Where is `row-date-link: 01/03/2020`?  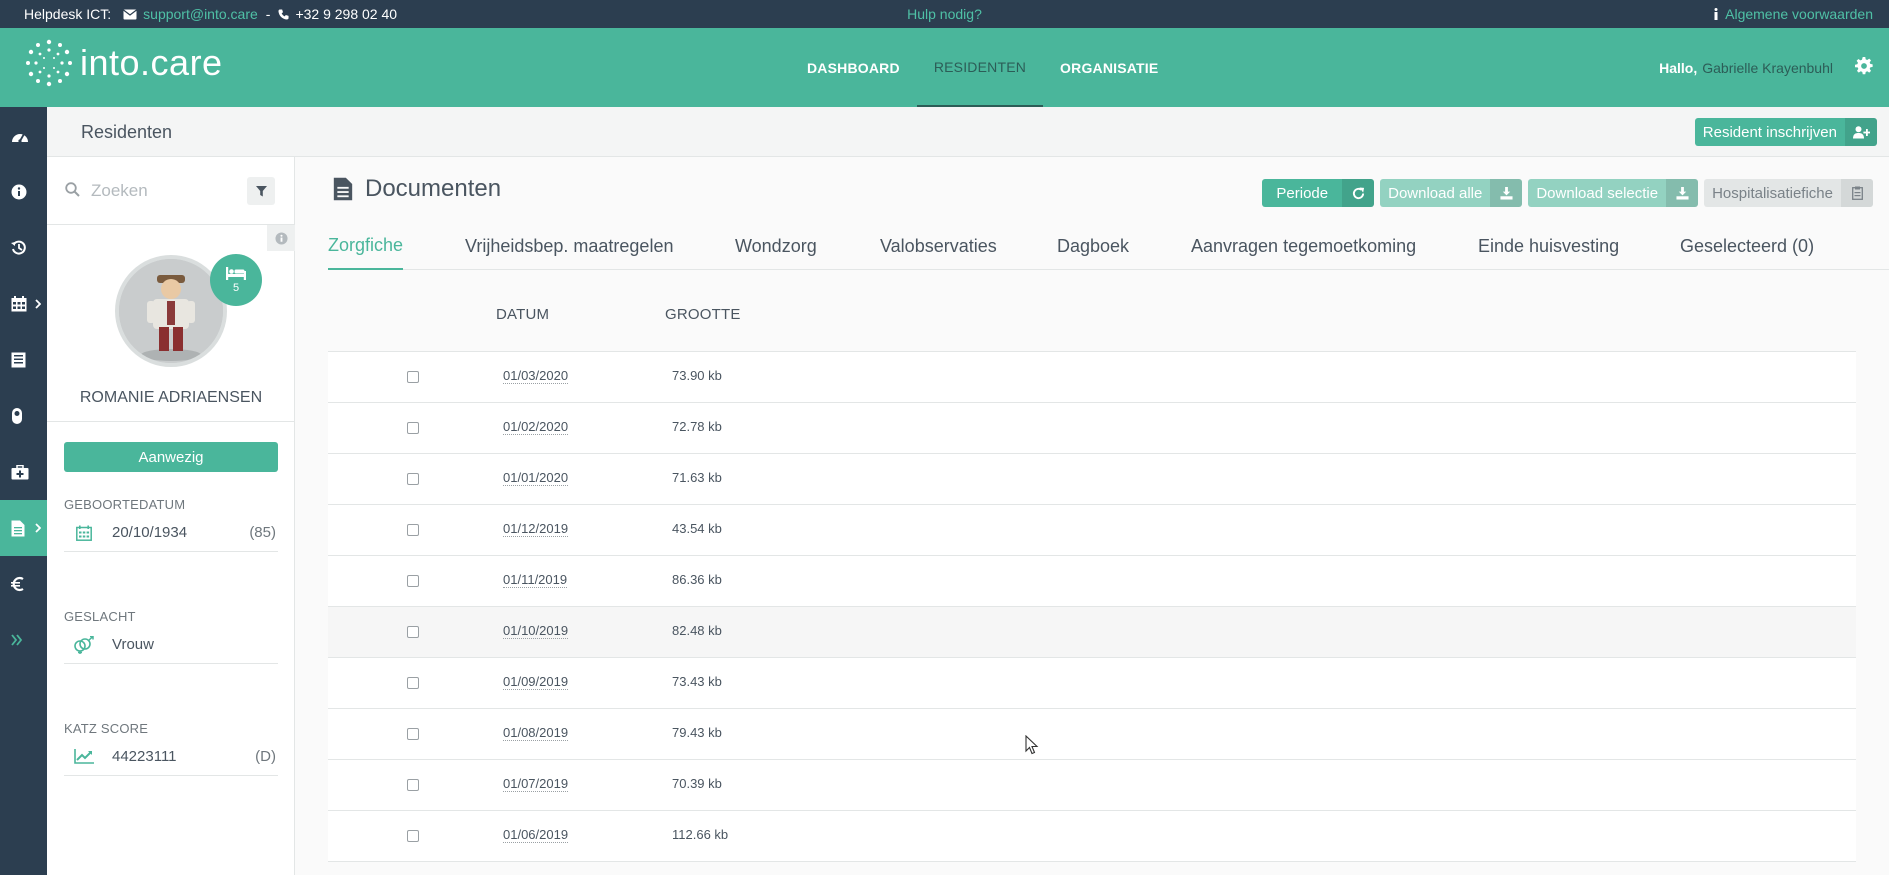
row-date-link: 01/03/2020 is located at coordinates (536, 376).